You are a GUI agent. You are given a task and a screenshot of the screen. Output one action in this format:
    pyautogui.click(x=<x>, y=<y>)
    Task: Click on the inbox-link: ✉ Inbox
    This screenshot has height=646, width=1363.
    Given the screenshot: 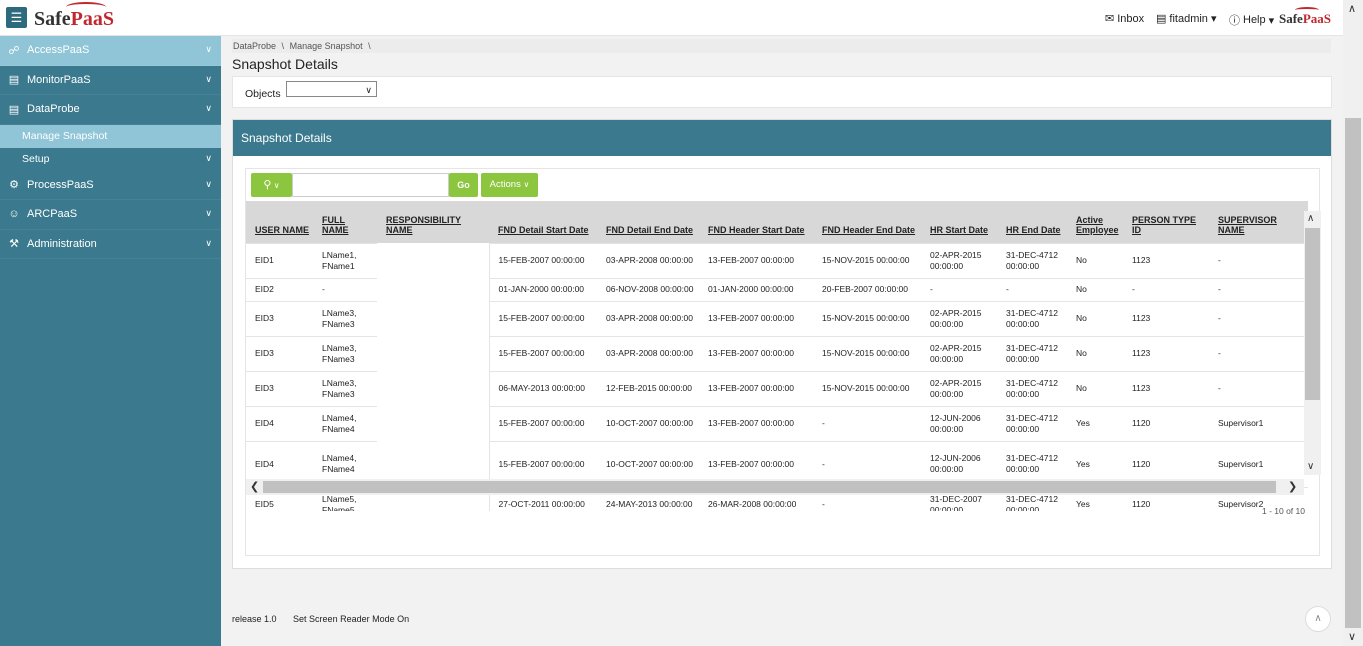 What is the action you would take?
    pyautogui.click(x=1124, y=19)
    